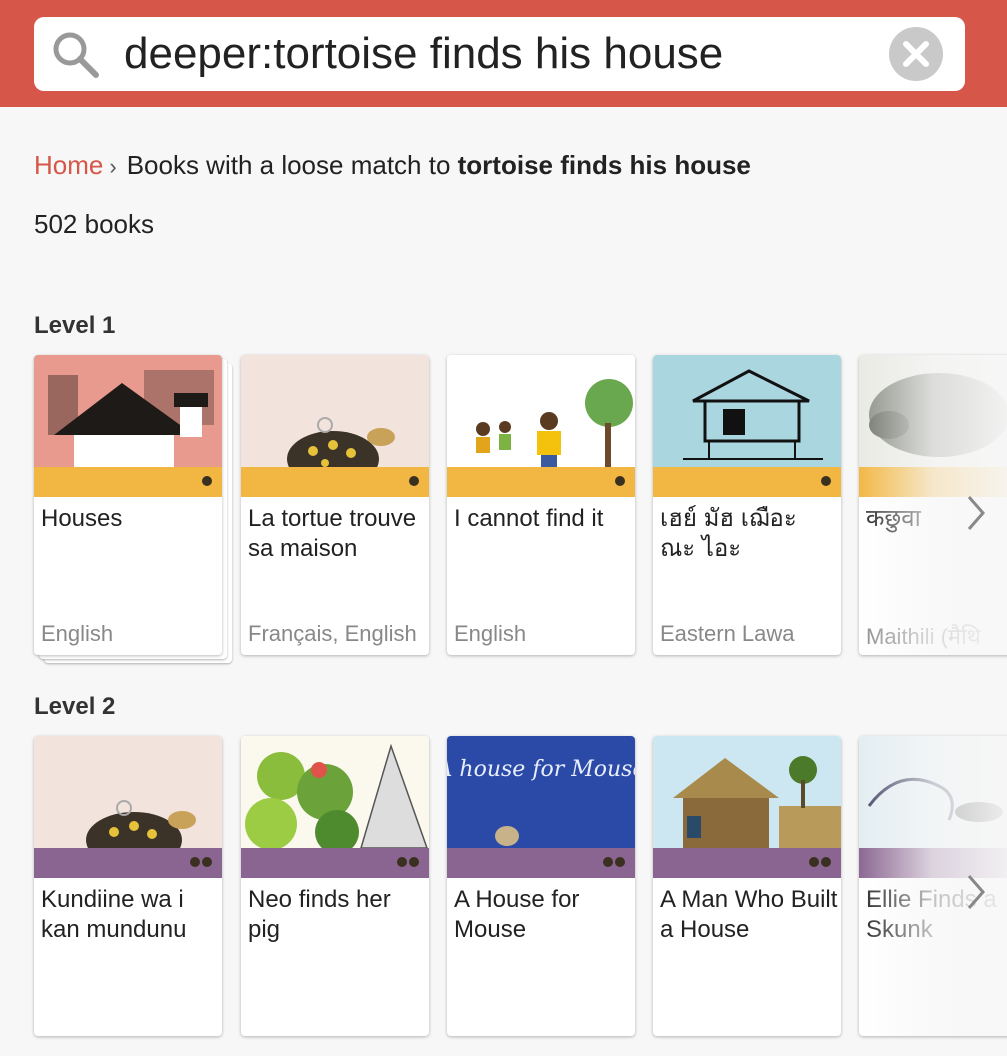 The width and height of the screenshot is (1007, 1056). I want to click on book-title: A House for Mouse, so click(517, 914).